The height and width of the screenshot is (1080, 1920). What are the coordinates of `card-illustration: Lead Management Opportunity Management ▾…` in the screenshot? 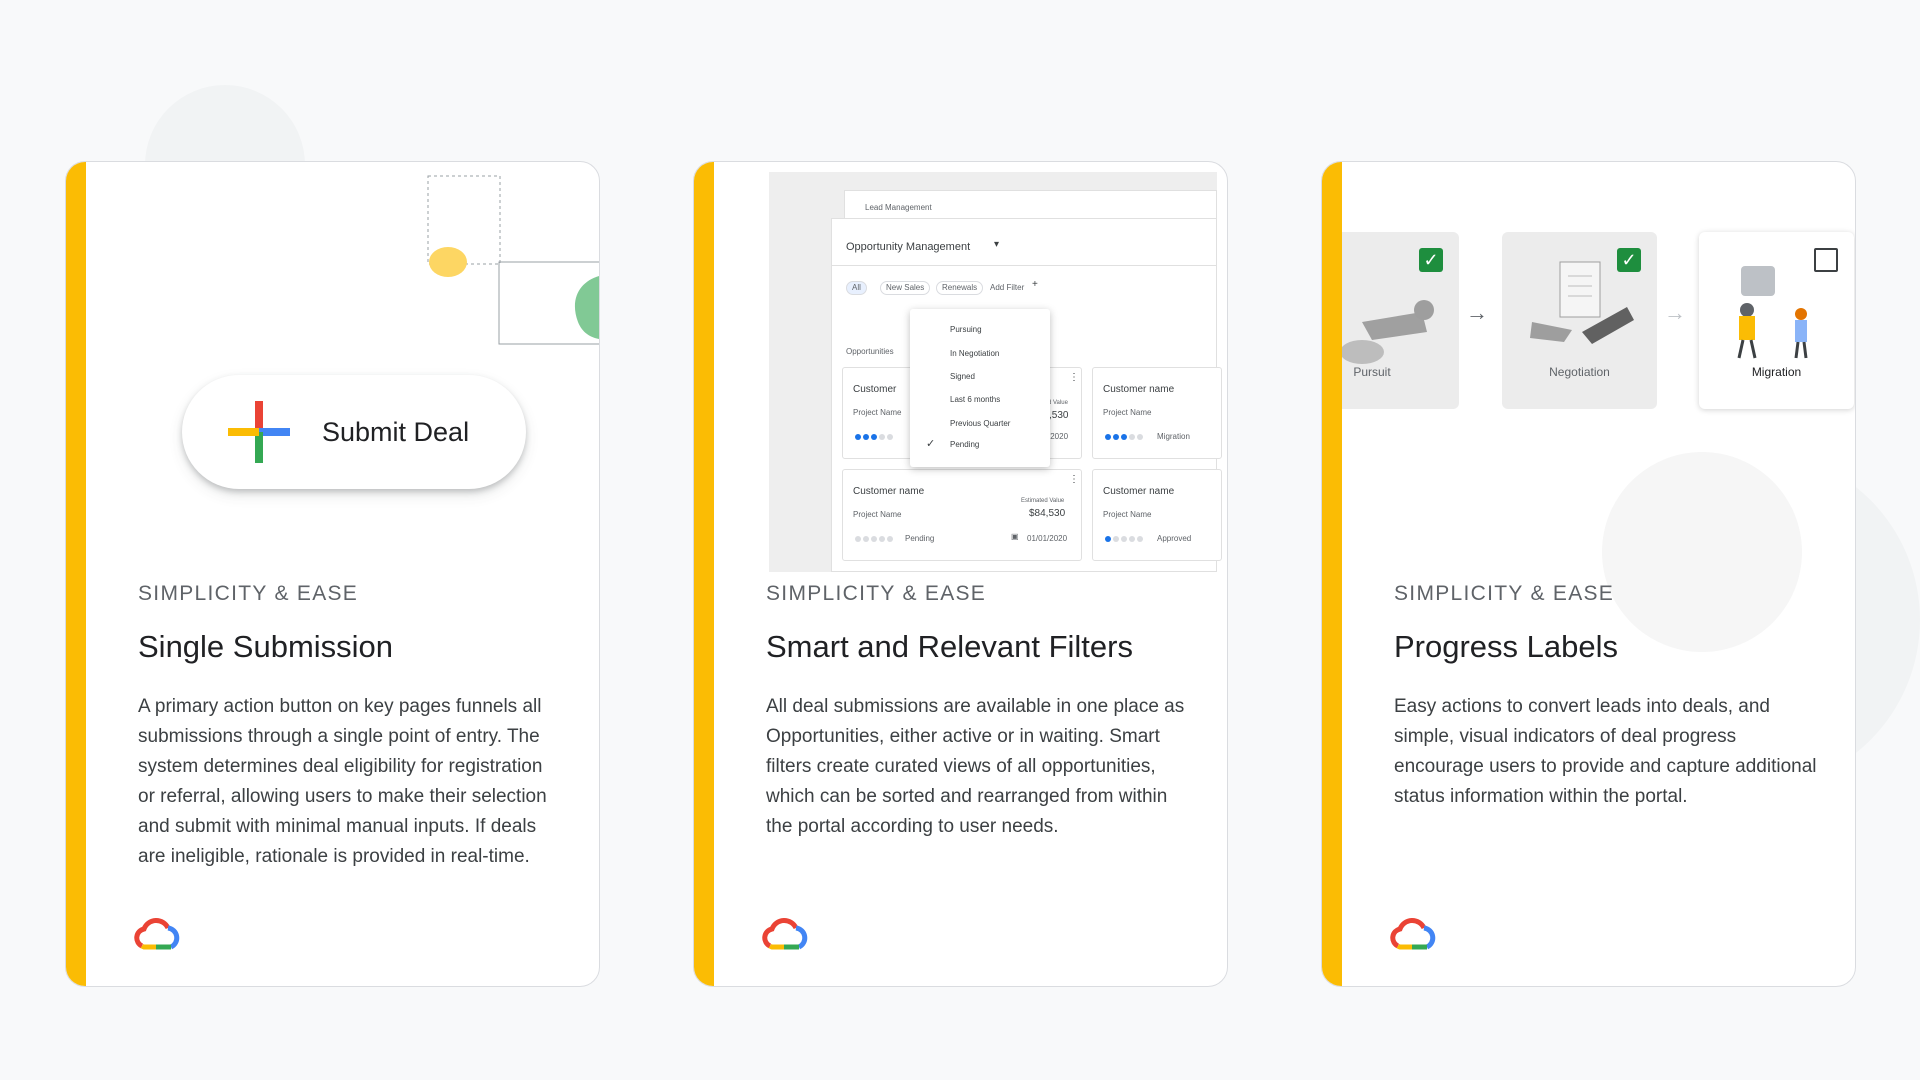 It's located at (970, 367).